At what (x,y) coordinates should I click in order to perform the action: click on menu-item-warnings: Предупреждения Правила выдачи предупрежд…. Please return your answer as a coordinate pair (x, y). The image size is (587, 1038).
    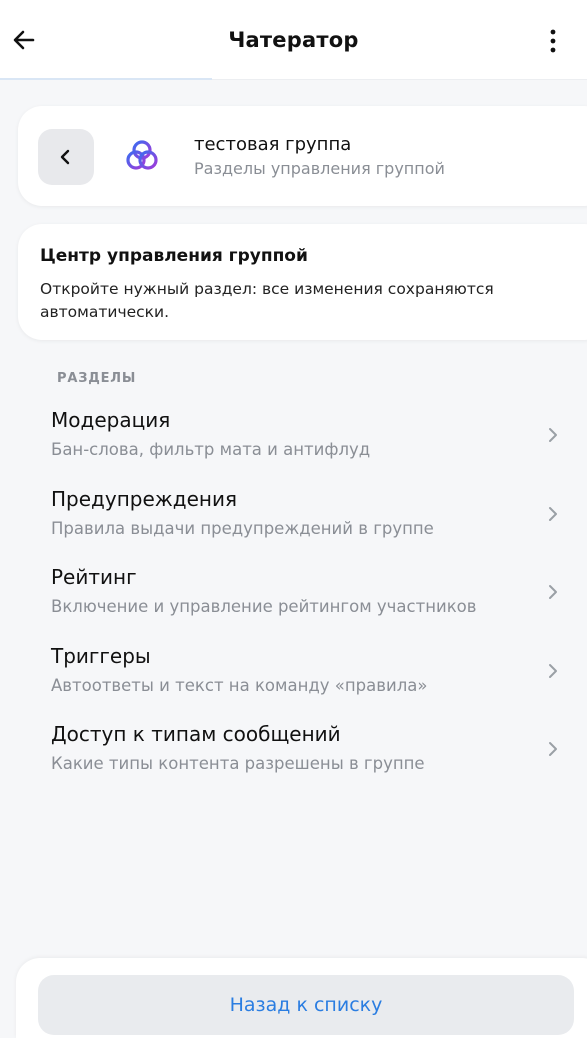
    Looking at the image, I should click on (300, 515).